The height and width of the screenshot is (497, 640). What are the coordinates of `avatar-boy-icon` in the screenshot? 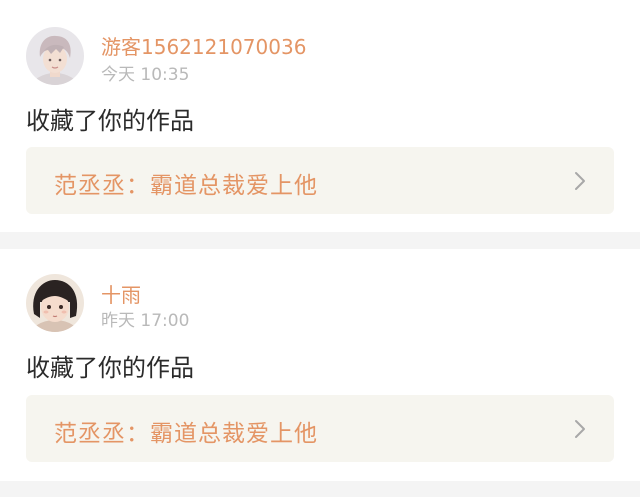 It's located at (55, 56).